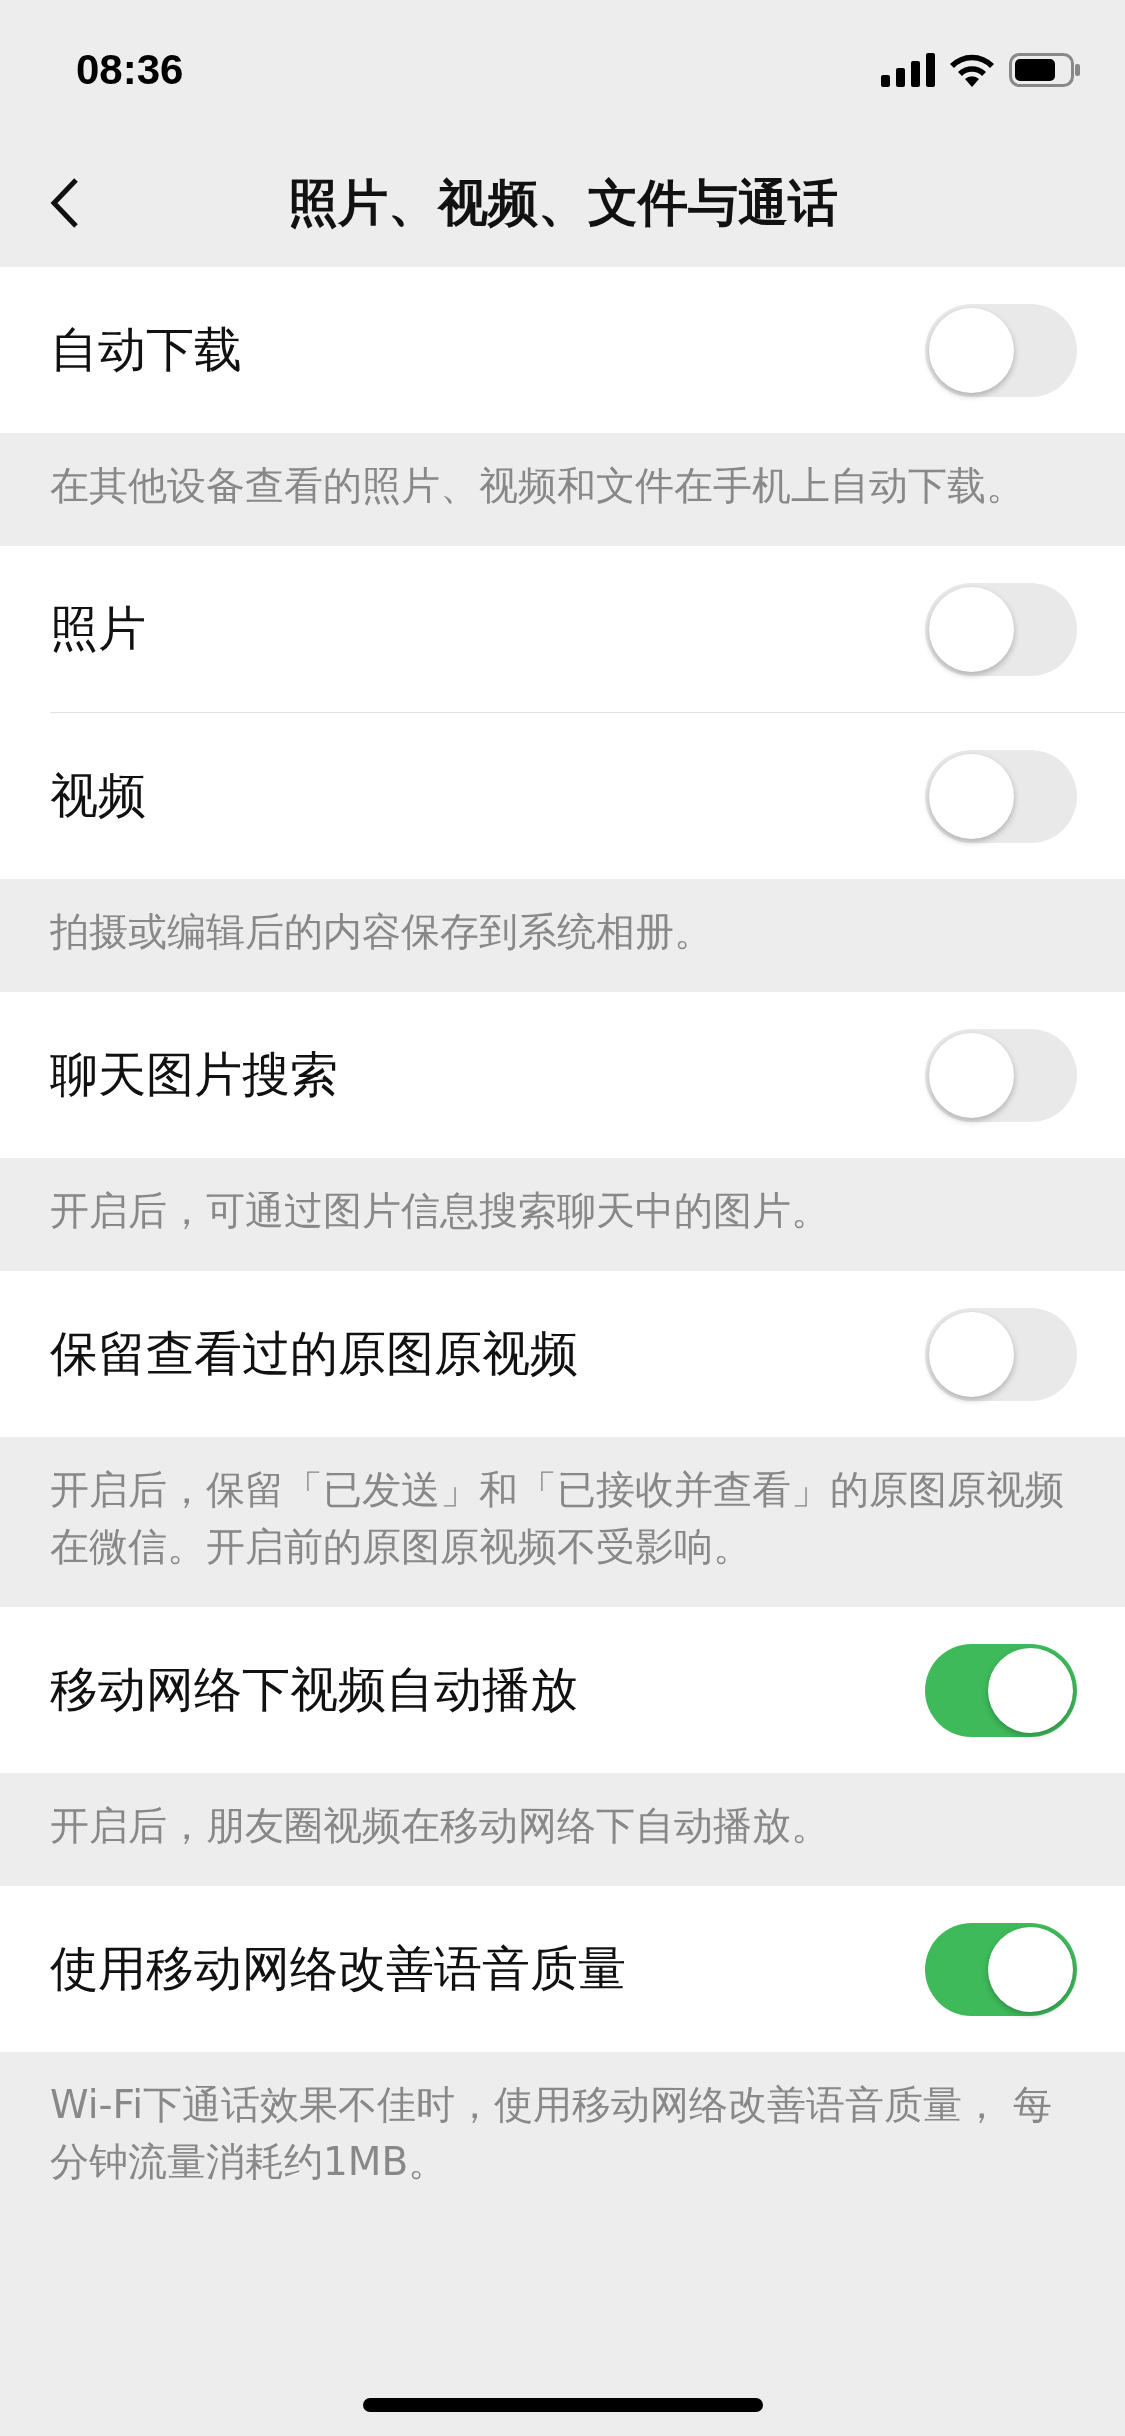 This screenshot has width=1125, height=2436. I want to click on setting-description: 开启后，朋友圈视频在移动网络下自动播放。, so click(440, 1826).